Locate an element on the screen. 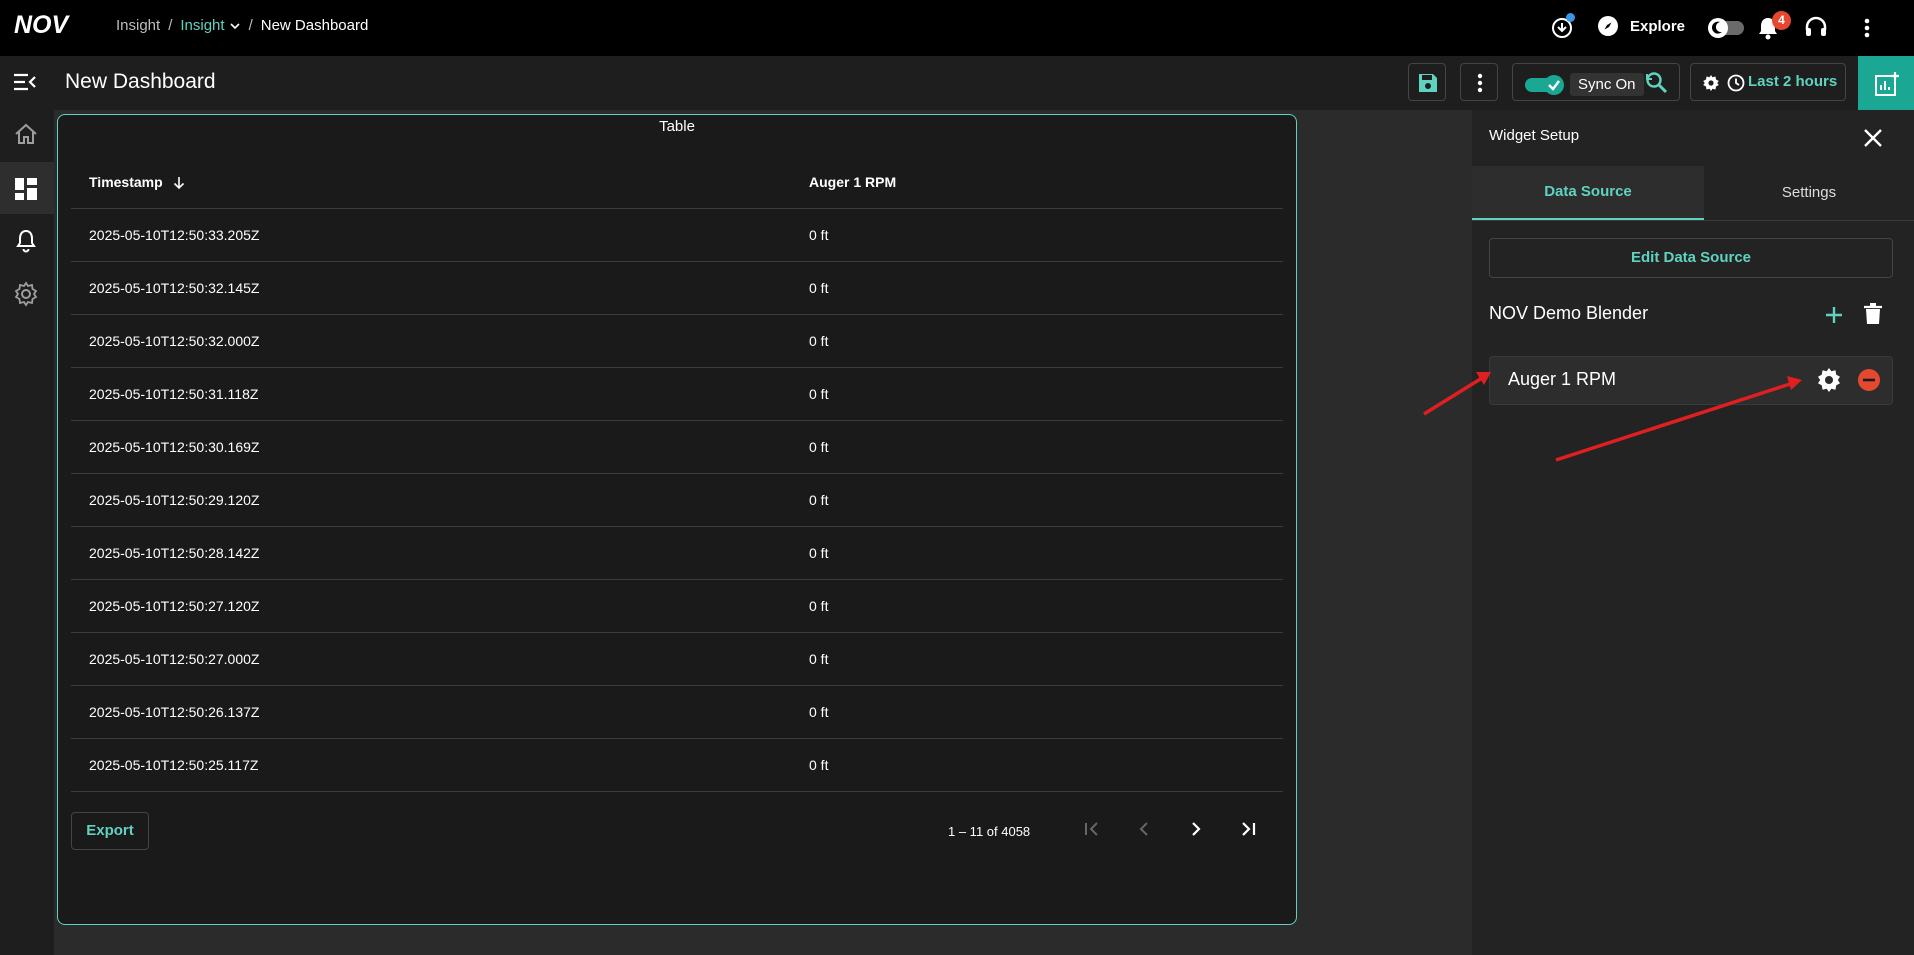  arrow-to-item is located at coordinates (1457, 394).